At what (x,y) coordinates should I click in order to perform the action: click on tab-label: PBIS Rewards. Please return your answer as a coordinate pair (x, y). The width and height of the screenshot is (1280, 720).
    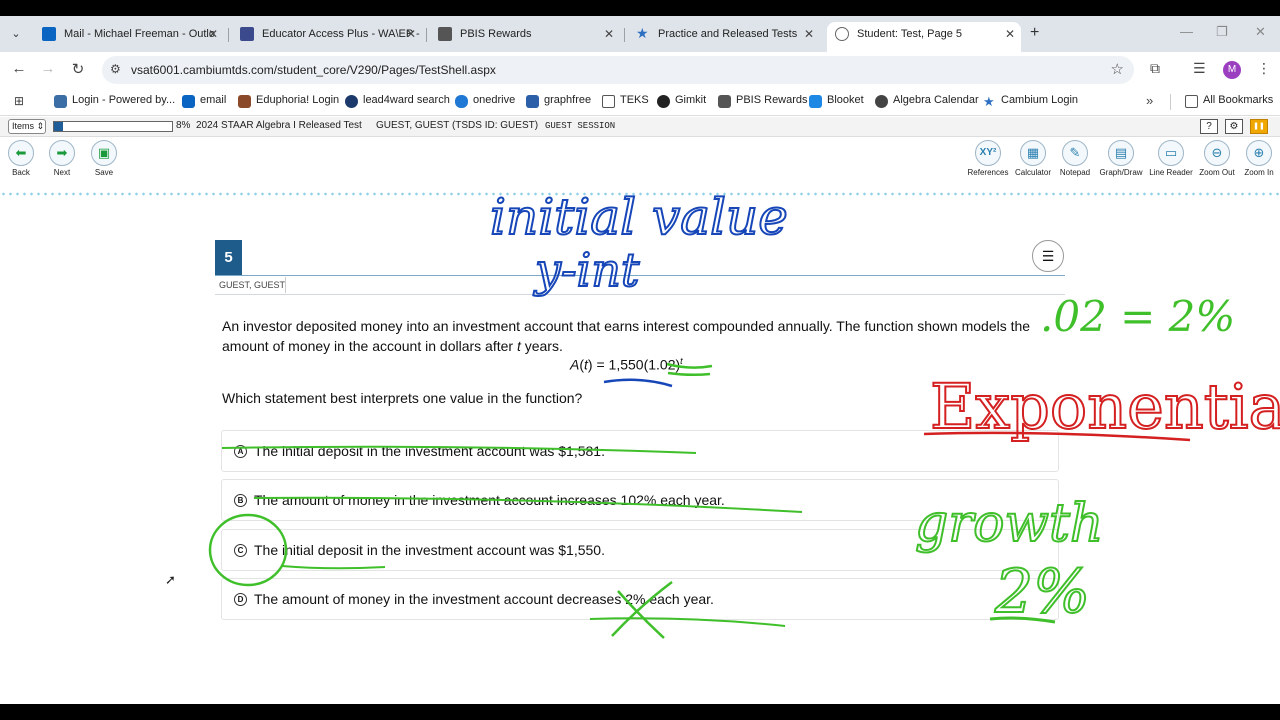
    Looking at the image, I should click on (496, 34).